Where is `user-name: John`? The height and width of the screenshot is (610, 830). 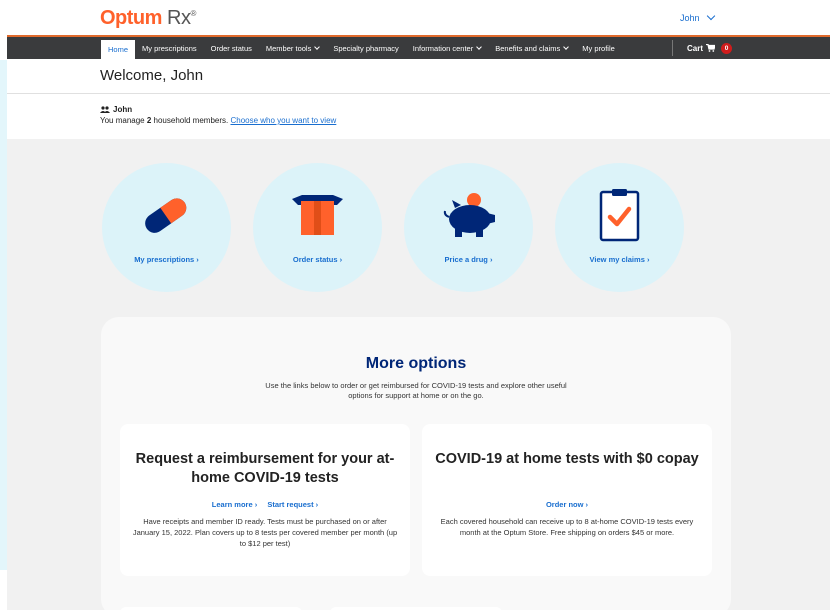
user-name: John is located at coordinates (690, 18).